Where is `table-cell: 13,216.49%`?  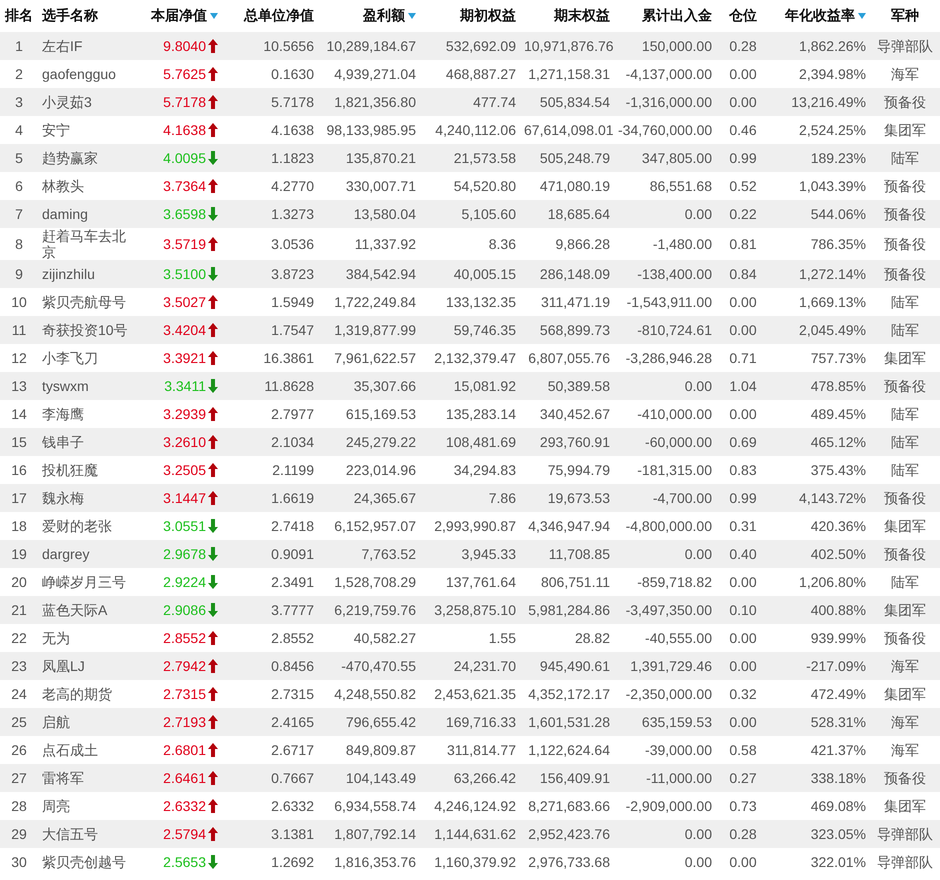
table-cell: 13,216.49% is located at coordinates (828, 102).